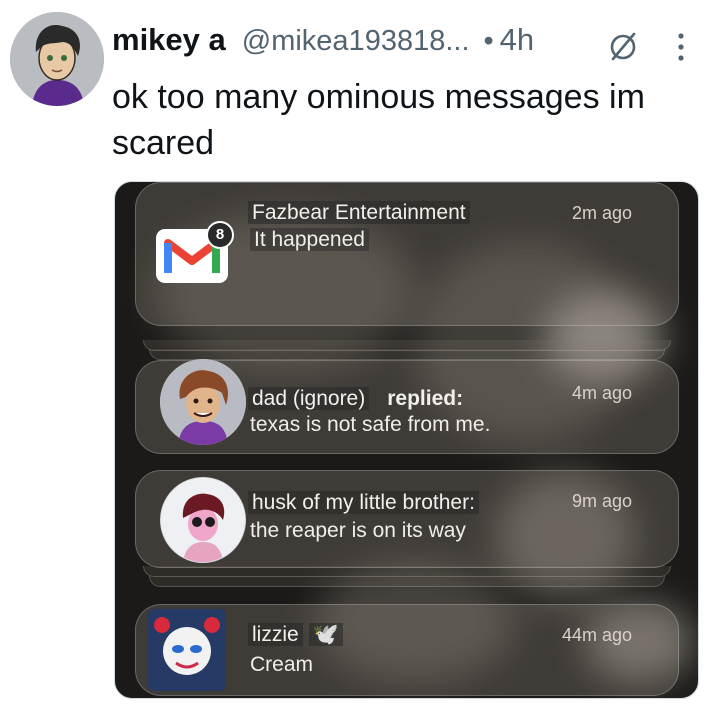  Describe the element at coordinates (601, 393) in the screenshot. I see `notification-time: 4m ago` at that location.